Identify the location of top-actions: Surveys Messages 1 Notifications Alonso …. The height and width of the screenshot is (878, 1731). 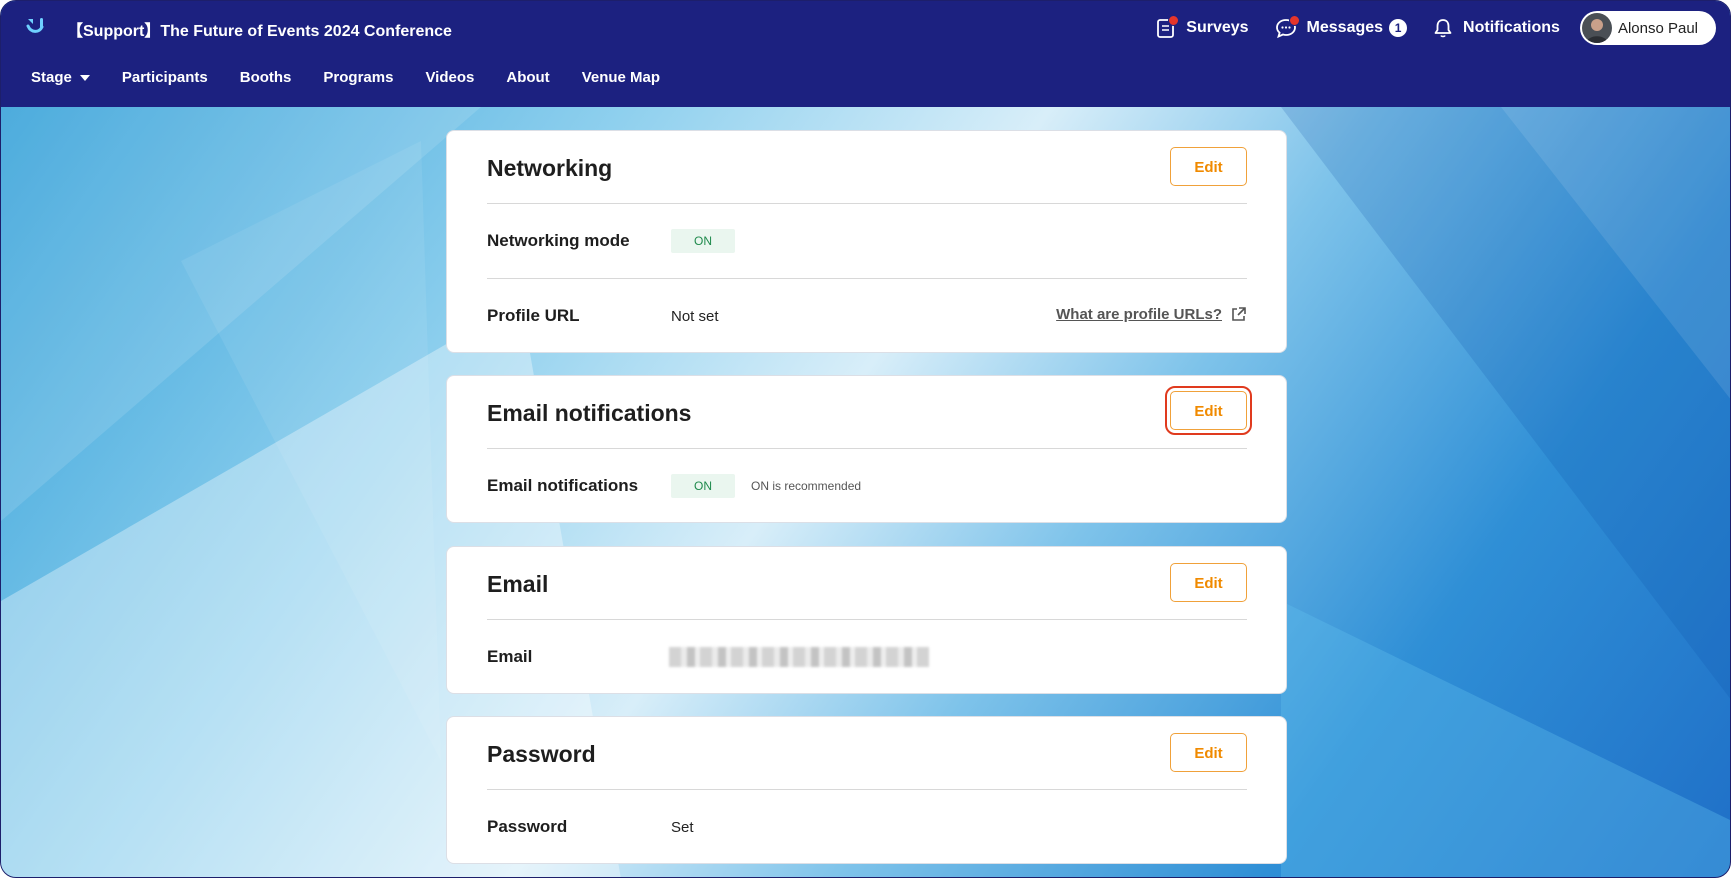
(1423, 28).